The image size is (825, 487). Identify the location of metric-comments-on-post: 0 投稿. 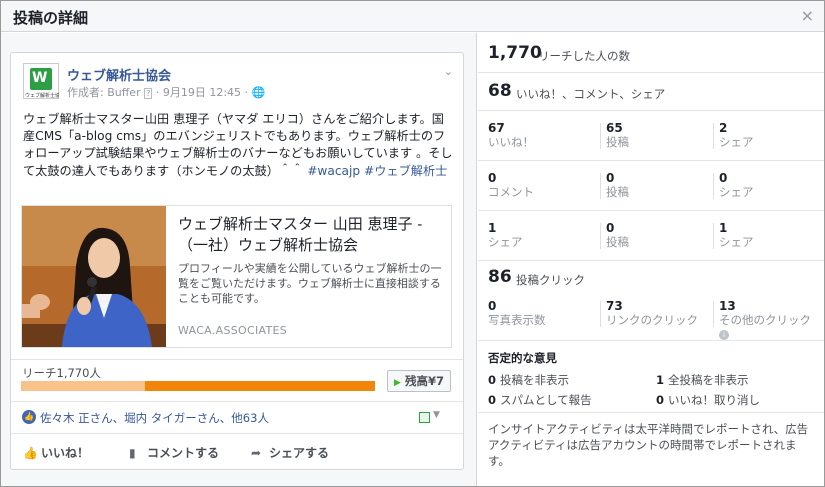
(617, 185).